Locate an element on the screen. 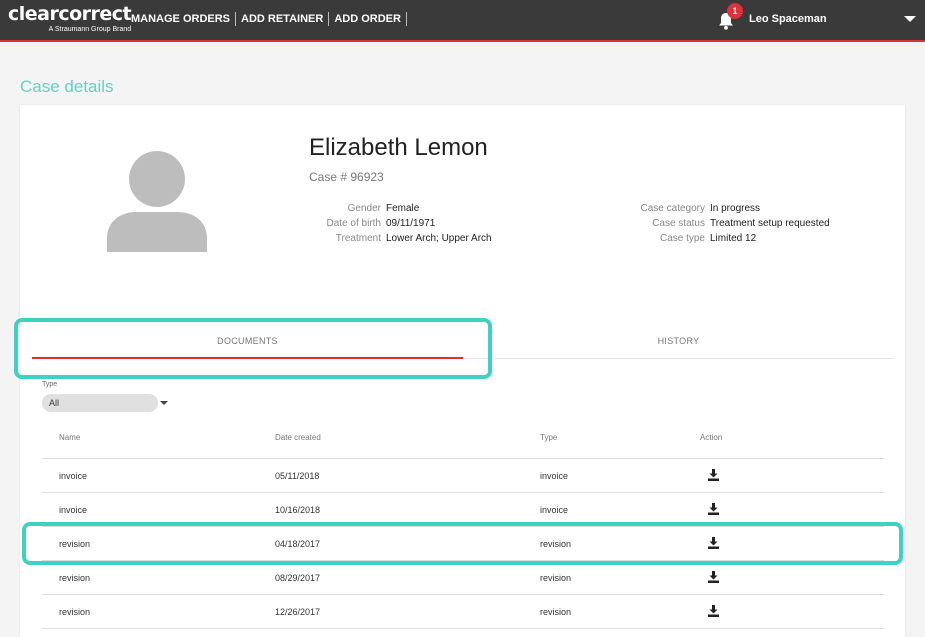 The image size is (925, 637). nav-manage-orders: MANAGE ORDERS is located at coordinates (184, 19).